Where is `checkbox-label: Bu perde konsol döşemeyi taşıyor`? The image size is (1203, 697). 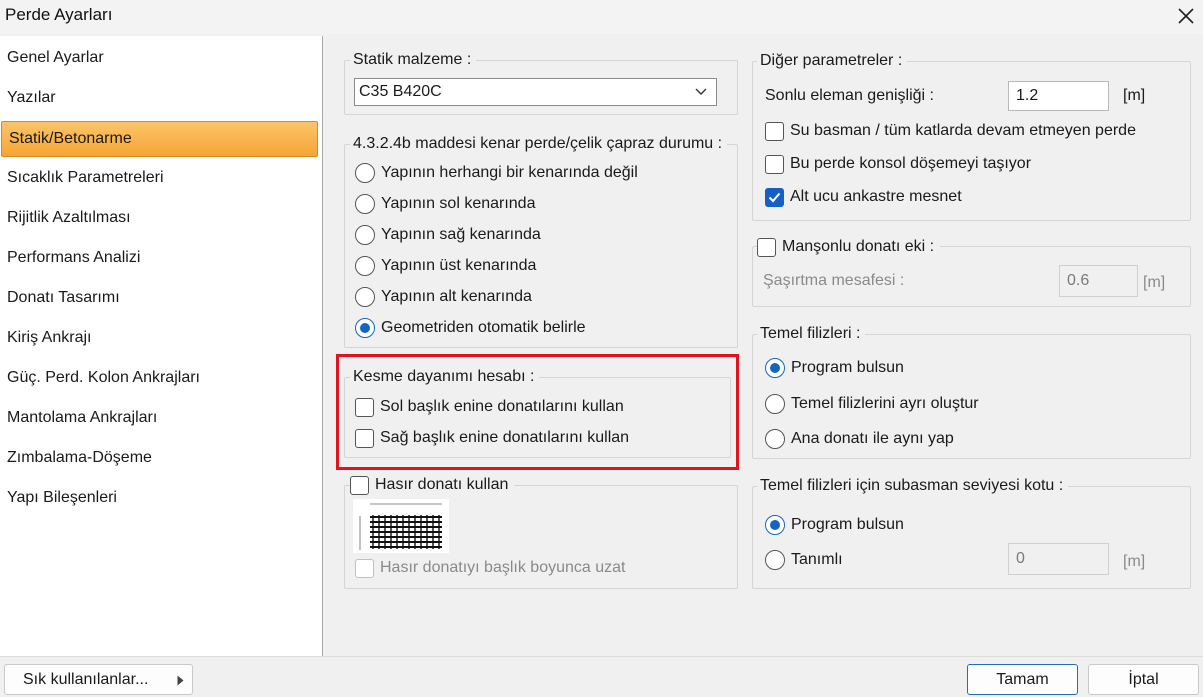 checkbox-label: Bu perde konsol döşemeyi taşıyor is located at coordinates (911, 163).